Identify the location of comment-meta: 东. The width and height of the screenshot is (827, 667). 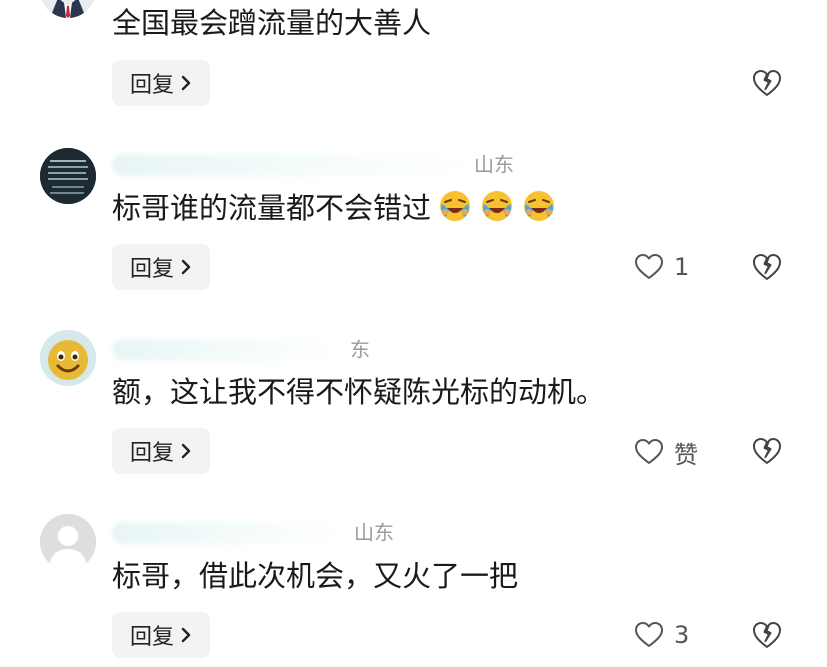
(241, 348).